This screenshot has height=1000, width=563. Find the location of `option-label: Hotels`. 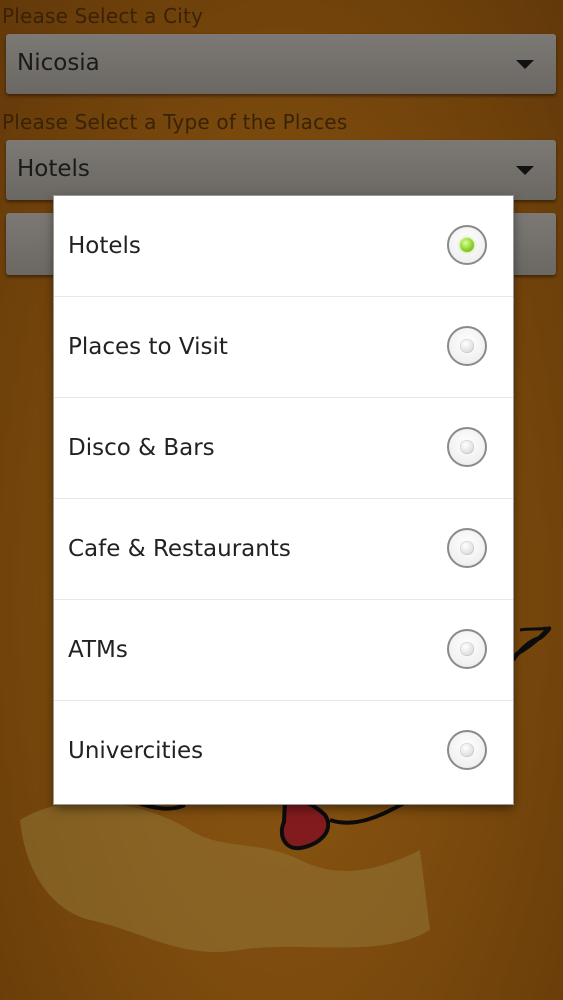

option-label: Hotels is located at coordinates (104, 246).